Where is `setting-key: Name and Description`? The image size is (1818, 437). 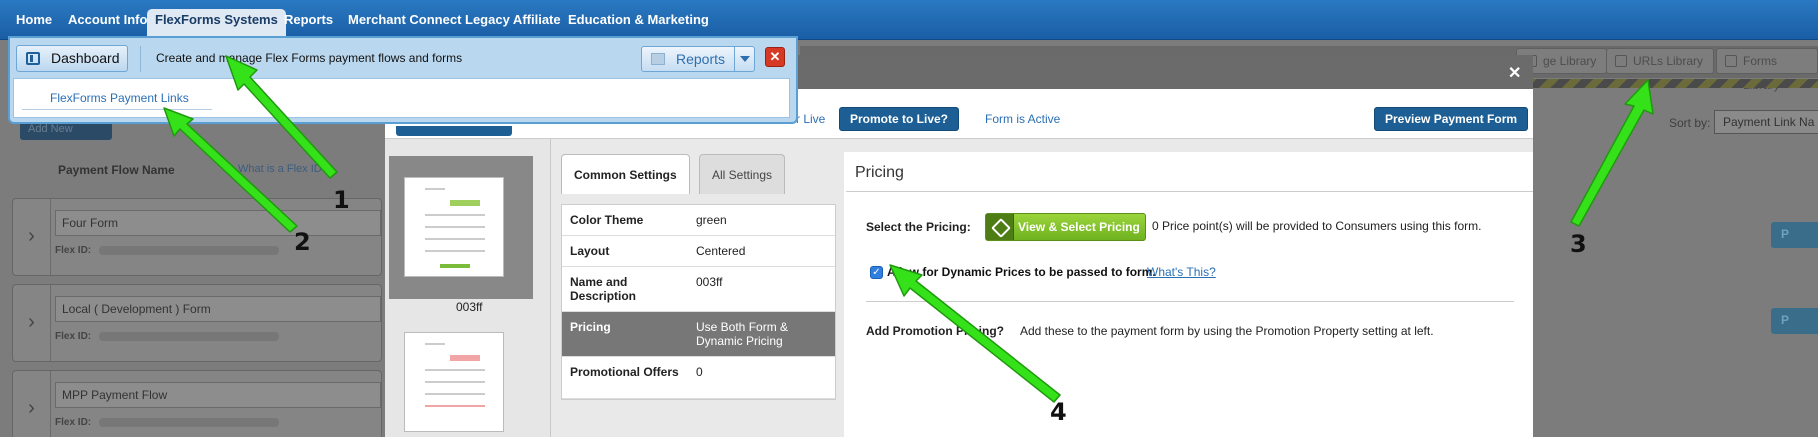 setting-key: Name and Description is located at coordinates (603, 289).